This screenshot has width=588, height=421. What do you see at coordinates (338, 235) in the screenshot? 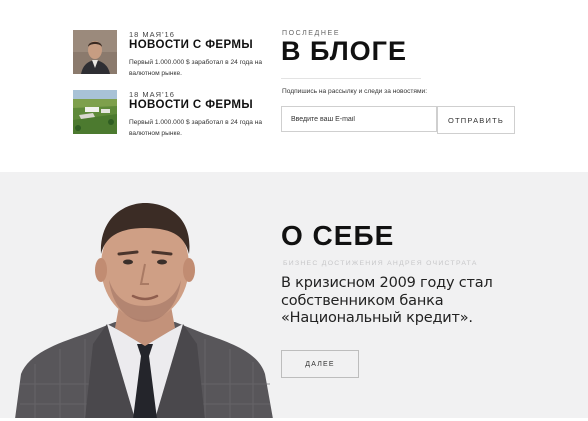
I see `about-title: О СЕБЕ` at bounding box center [338, 235].